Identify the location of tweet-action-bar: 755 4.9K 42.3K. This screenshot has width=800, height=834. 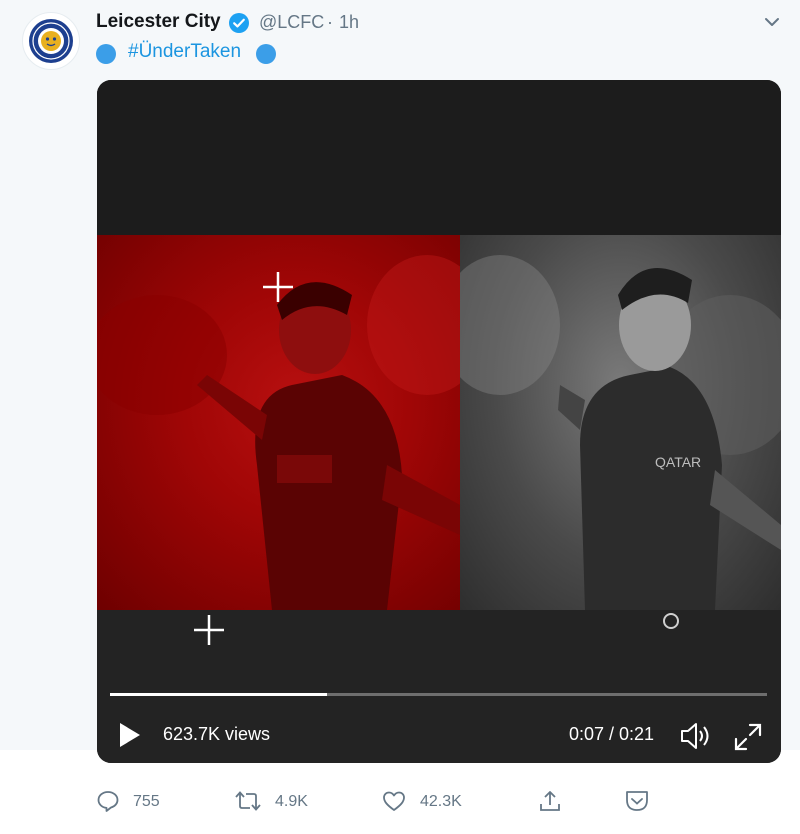
(400, 803).